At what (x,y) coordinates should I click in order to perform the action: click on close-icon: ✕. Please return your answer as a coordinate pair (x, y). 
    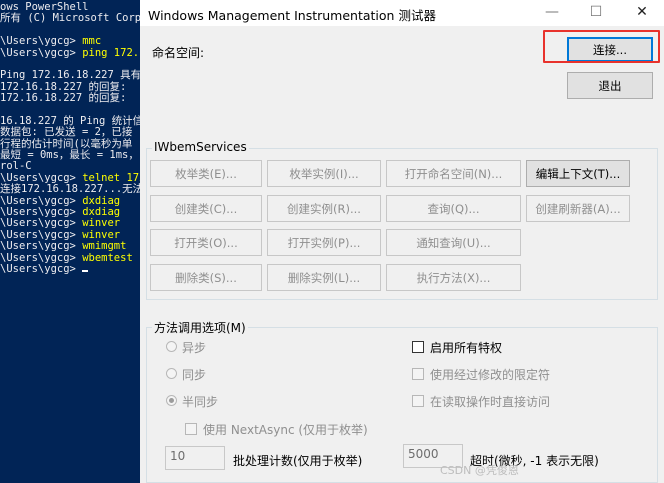
    Looking at the image, I should click on (642, 13).